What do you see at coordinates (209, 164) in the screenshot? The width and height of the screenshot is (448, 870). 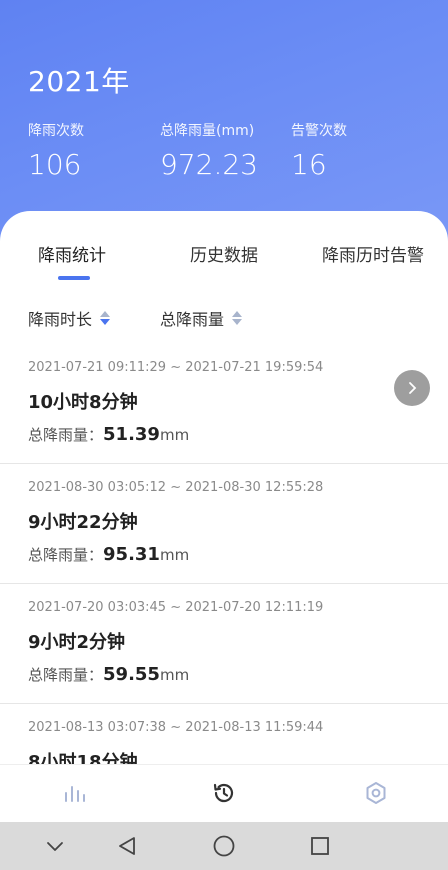 I see `stat-value: 972.23` at bounding box center [209, 164].